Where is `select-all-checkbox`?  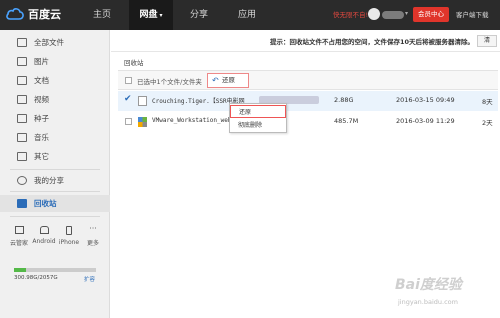 select-all-checkbox is located at coordinates (128, 80).